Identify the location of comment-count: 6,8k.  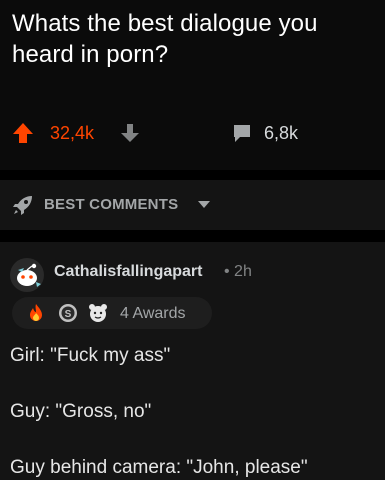
(281, 133).